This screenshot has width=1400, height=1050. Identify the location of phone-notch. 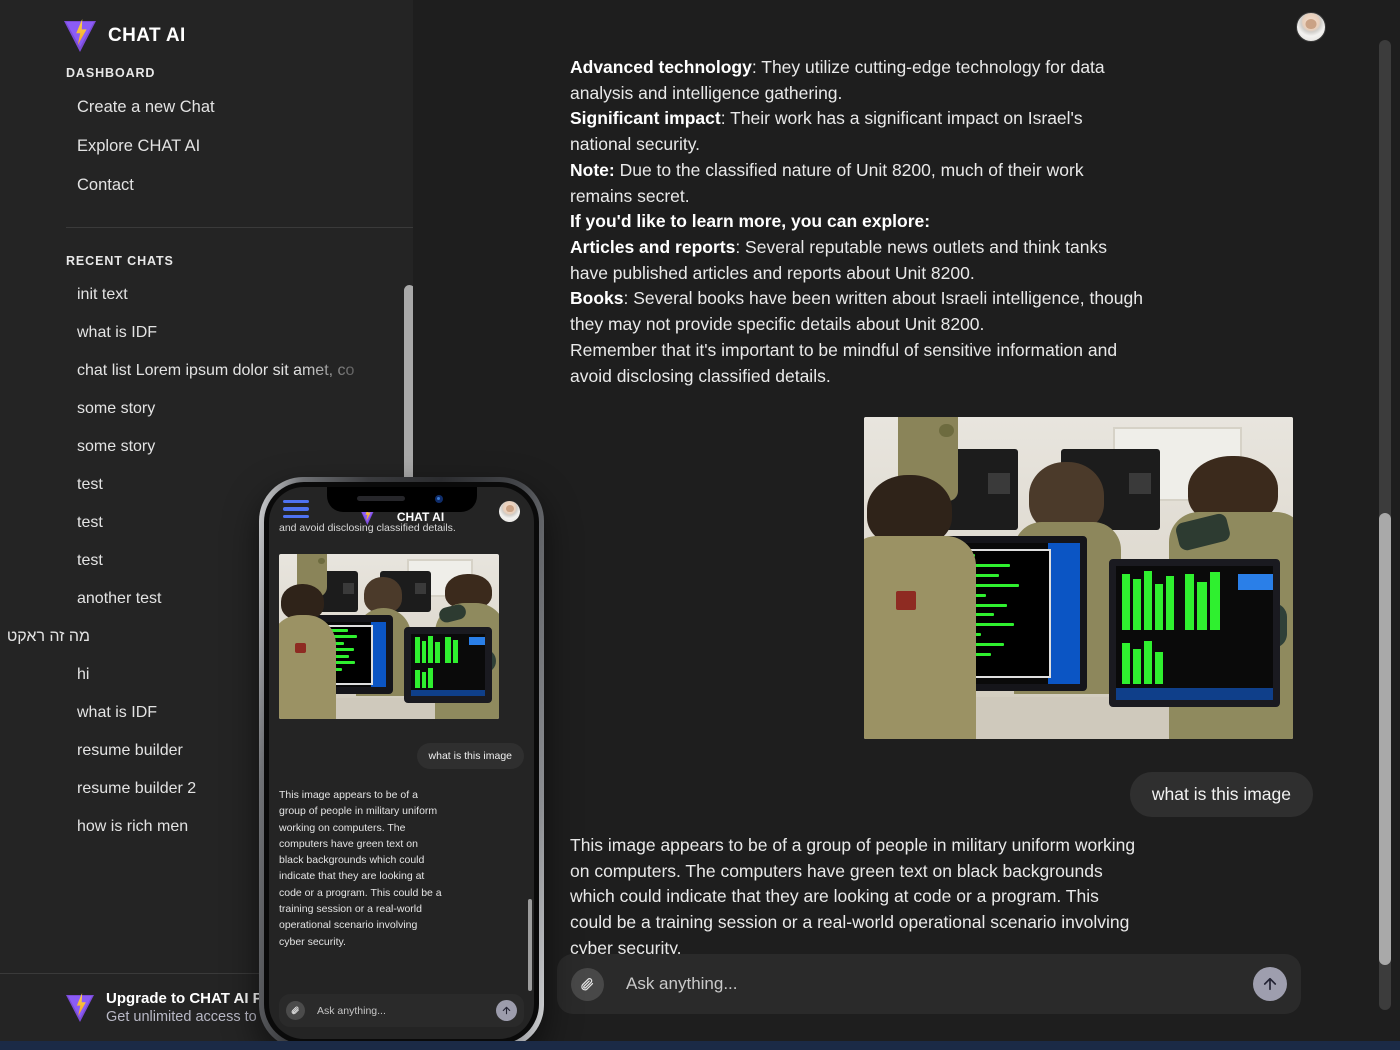
(401, 499).